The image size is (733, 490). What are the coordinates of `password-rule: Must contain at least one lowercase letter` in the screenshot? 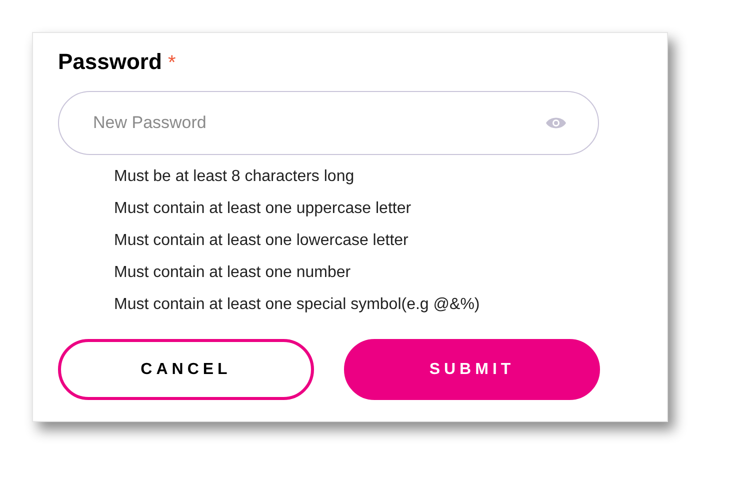 It's located at (262, 241).